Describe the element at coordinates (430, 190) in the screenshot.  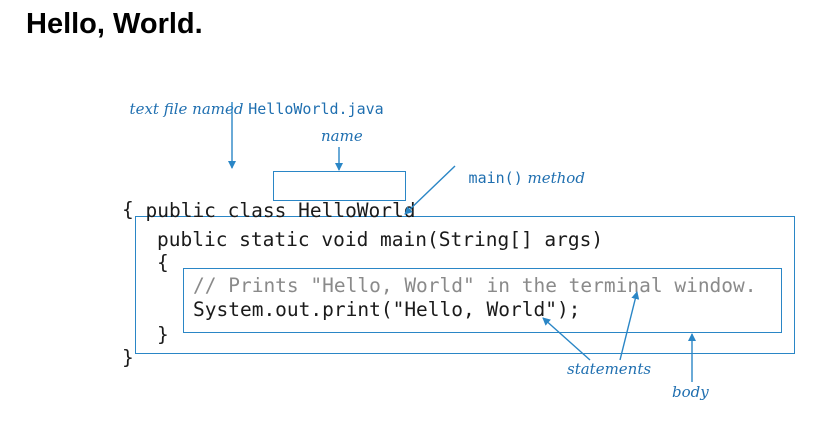
I see `main-method-arrow` at that location.